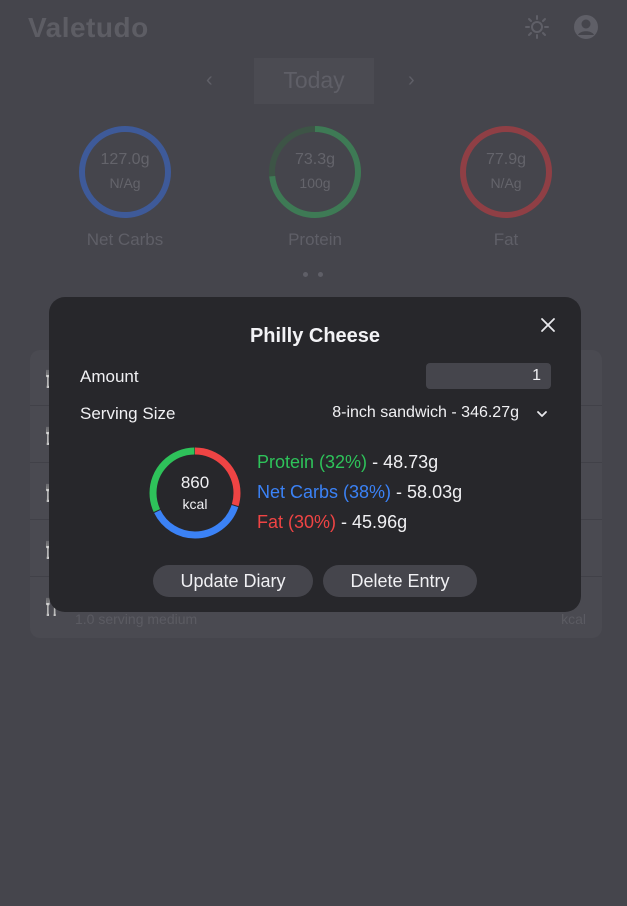 This screenshot has height=906, width=627. I want to click on date-label: Today, so click(314, 80).